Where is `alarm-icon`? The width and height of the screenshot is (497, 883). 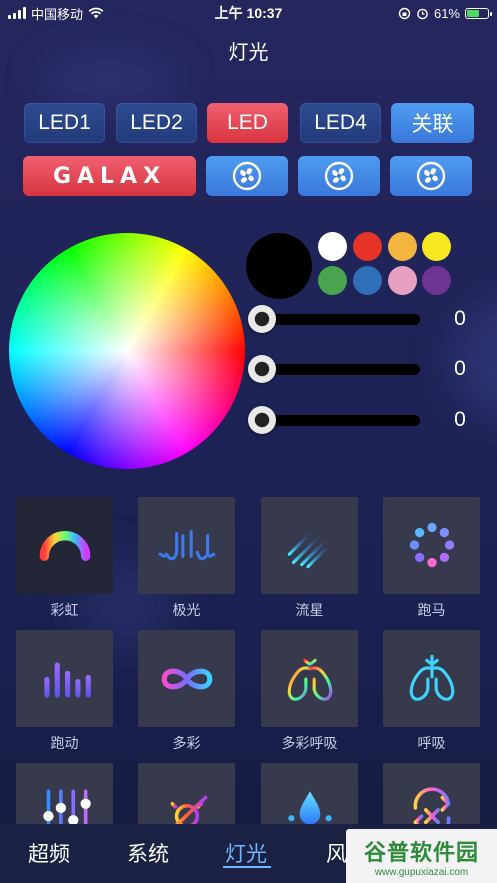 alarm-icon is located at coordinates (422, 13).